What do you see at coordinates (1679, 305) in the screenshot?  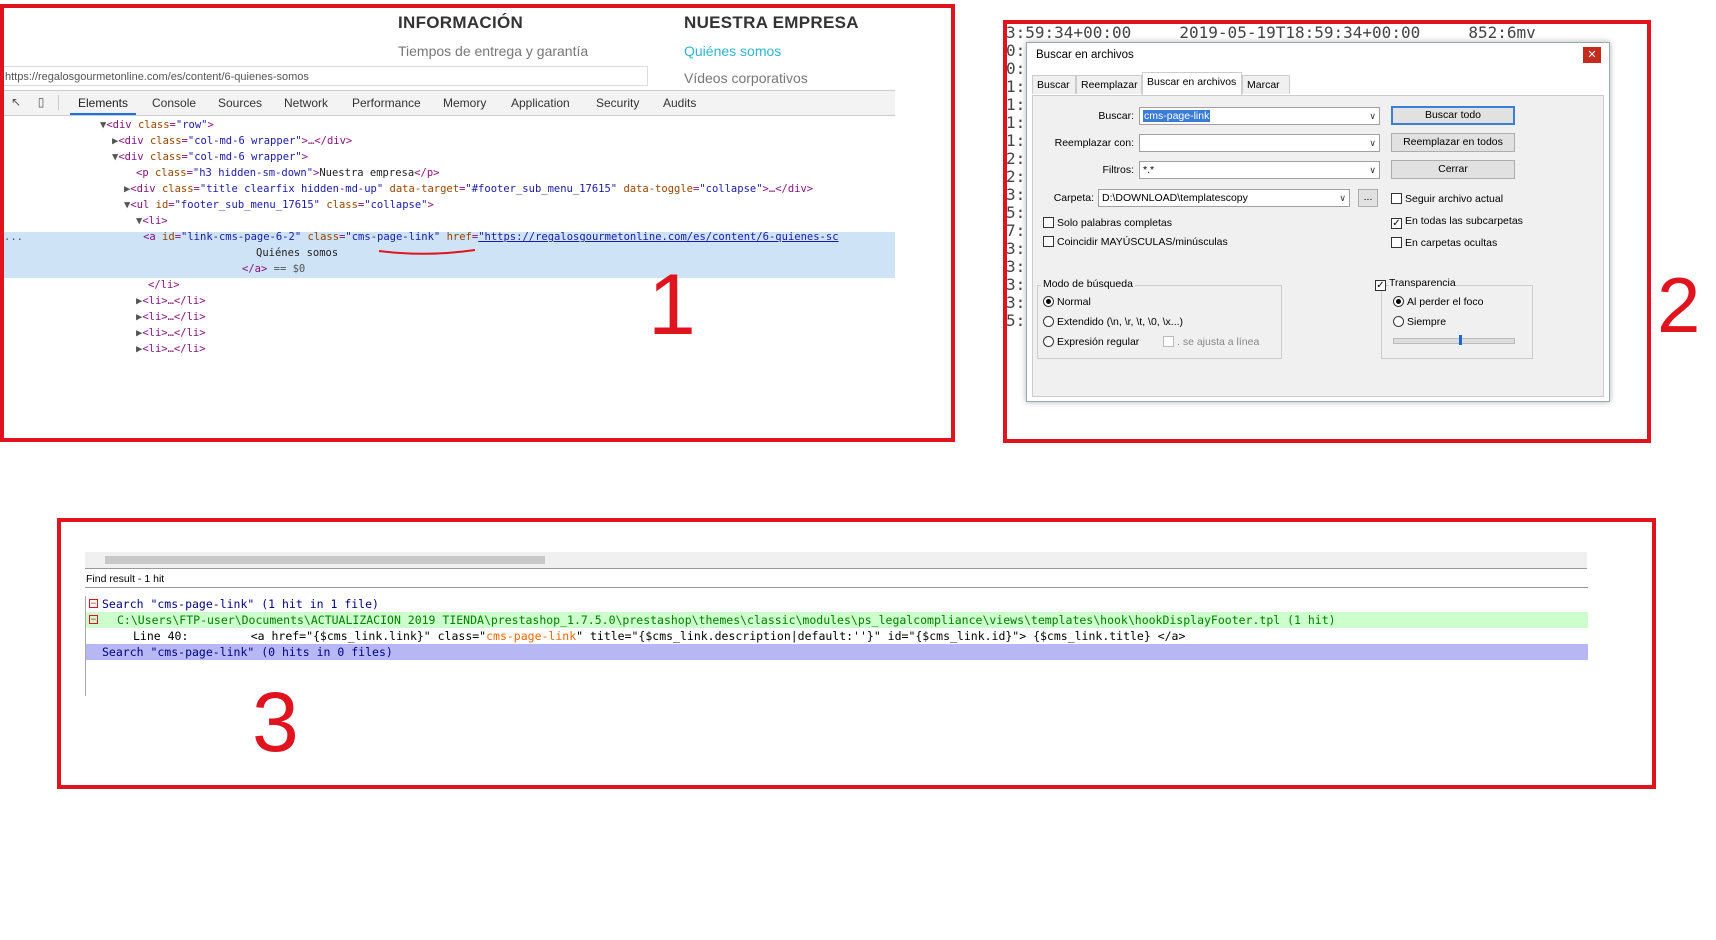 I see `annotation-number-2: 2` at bounding box center [1679, 305].